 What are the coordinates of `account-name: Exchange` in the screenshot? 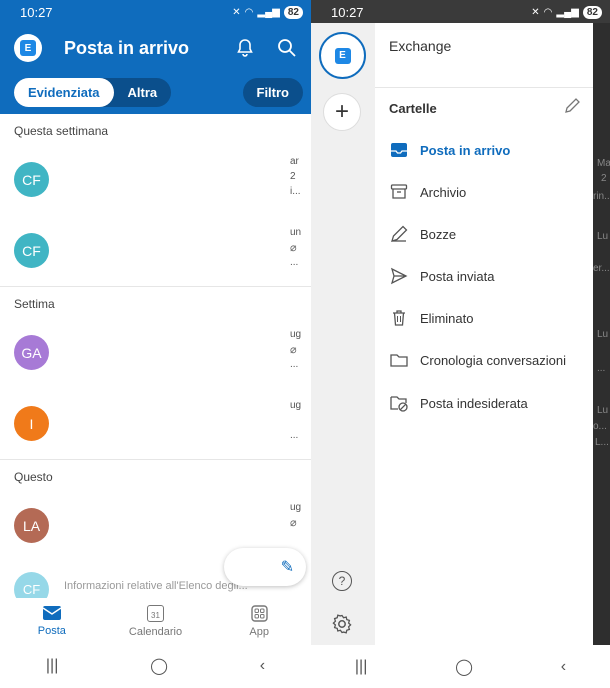 It's located at (420, 46).